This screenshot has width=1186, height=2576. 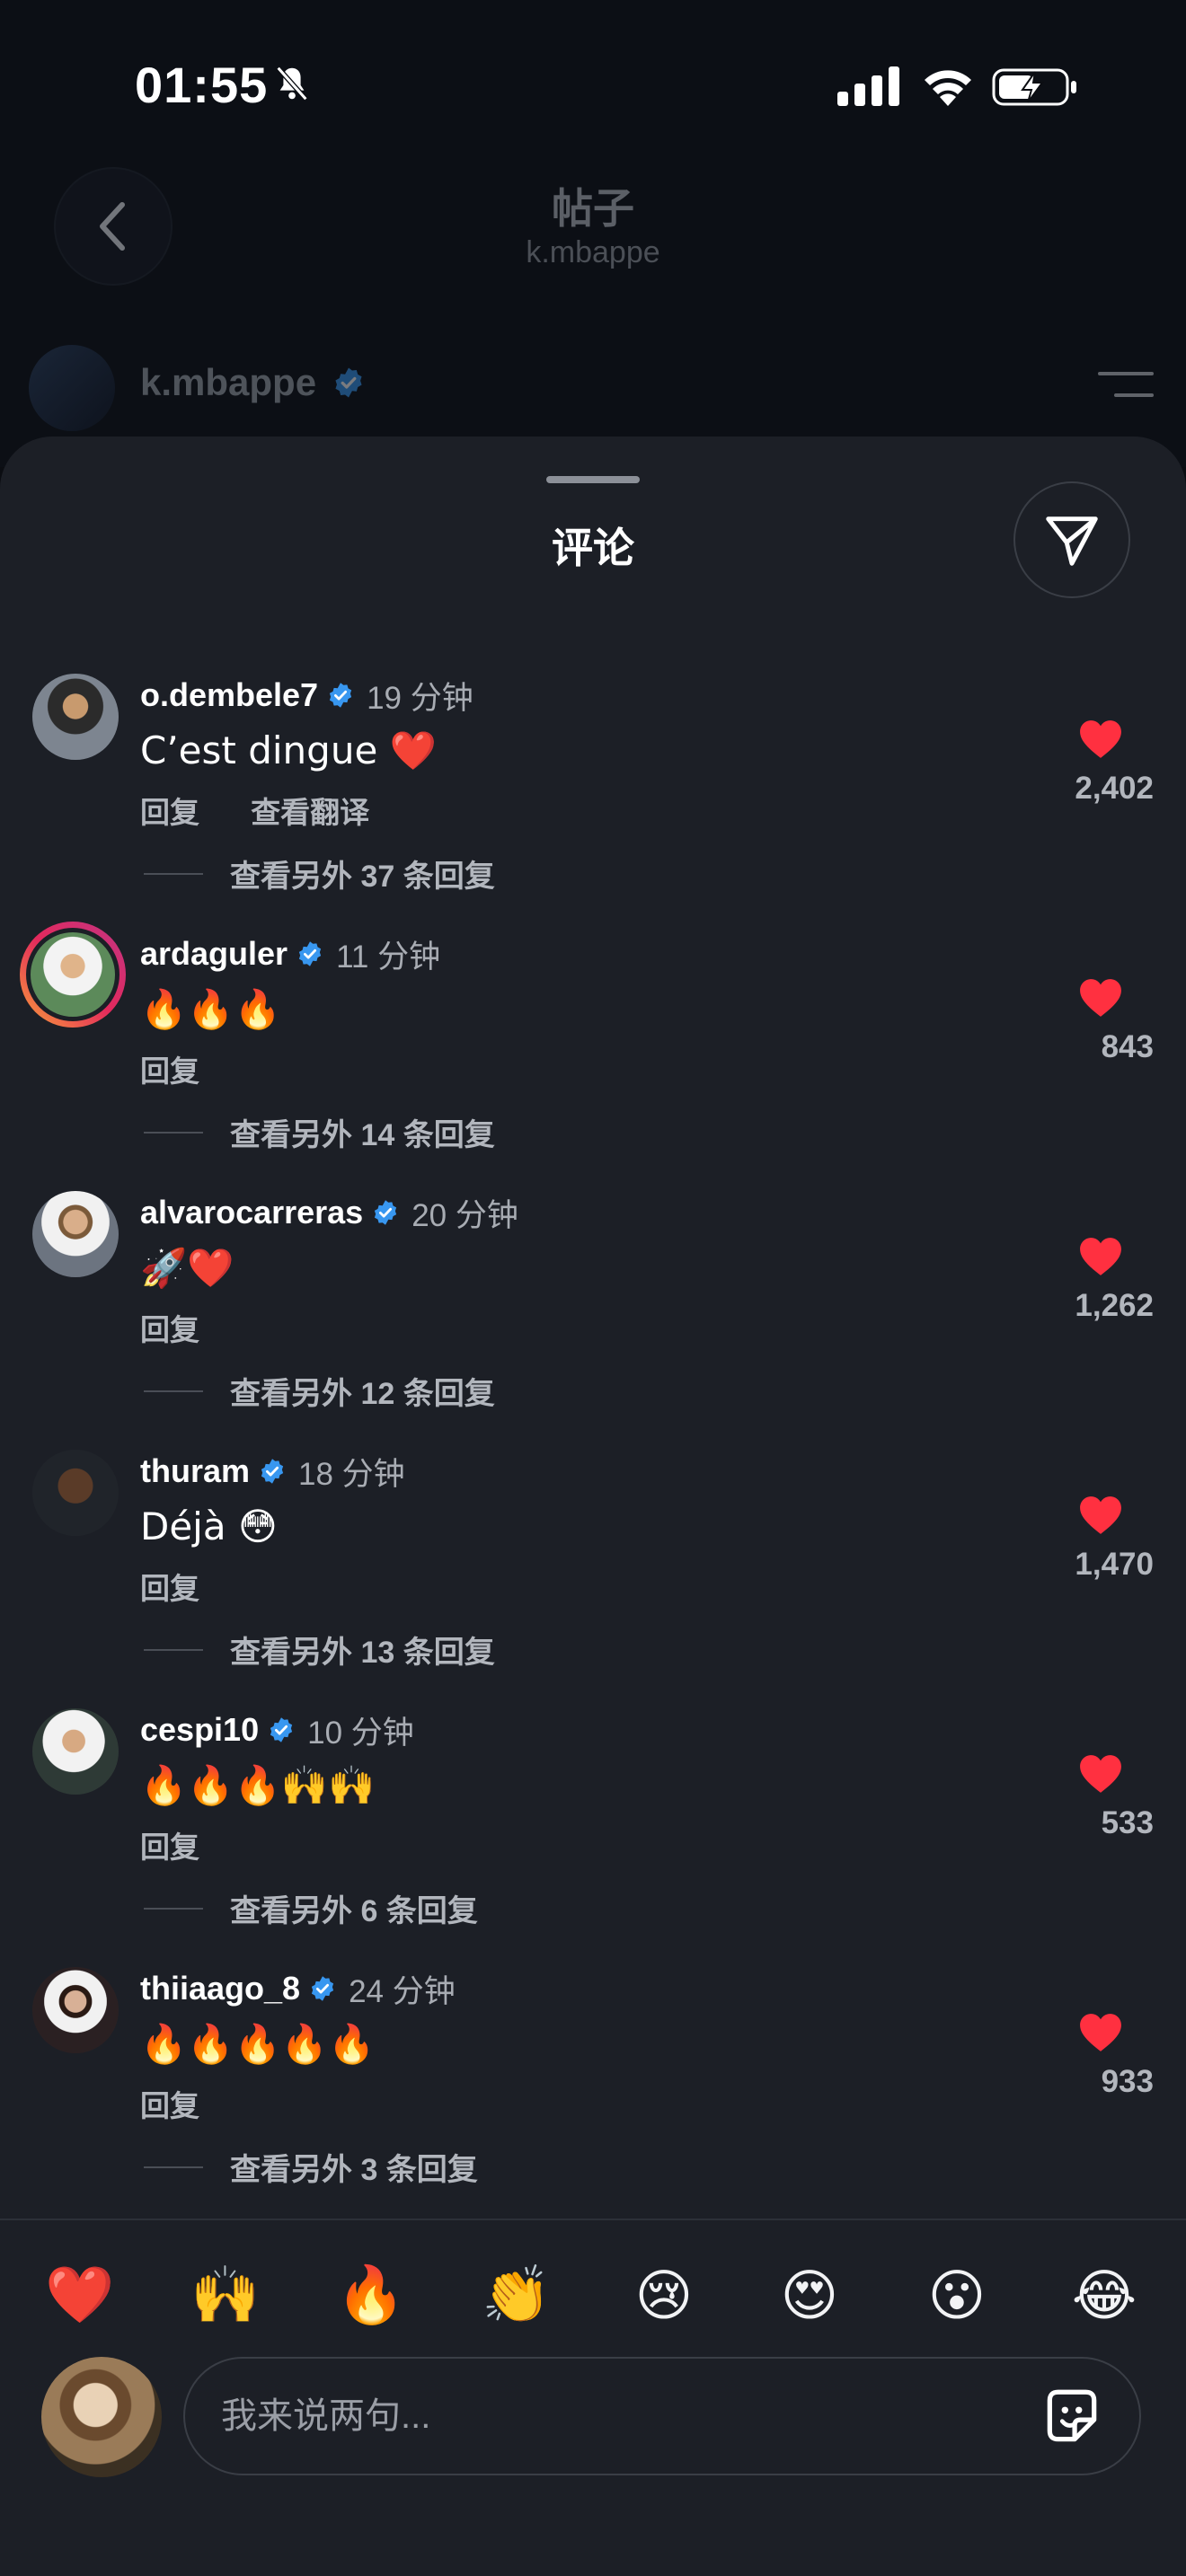 I want to click on comment-header: alvarocarreras 20 分钟, so click(x=329, y=1212).